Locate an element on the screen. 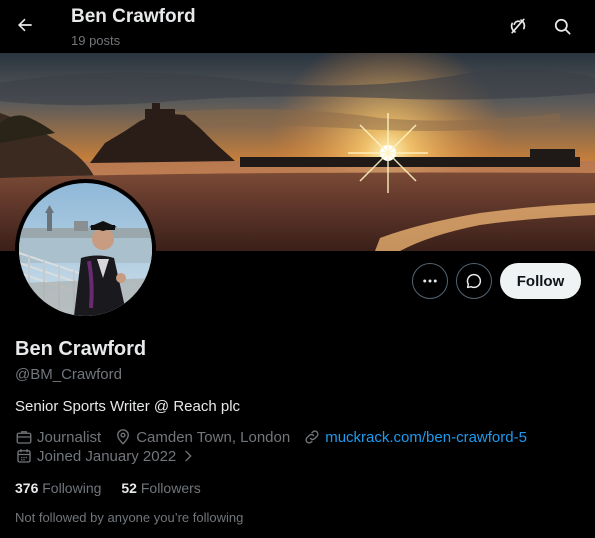  search-icon is located at coordinates (562, 26).